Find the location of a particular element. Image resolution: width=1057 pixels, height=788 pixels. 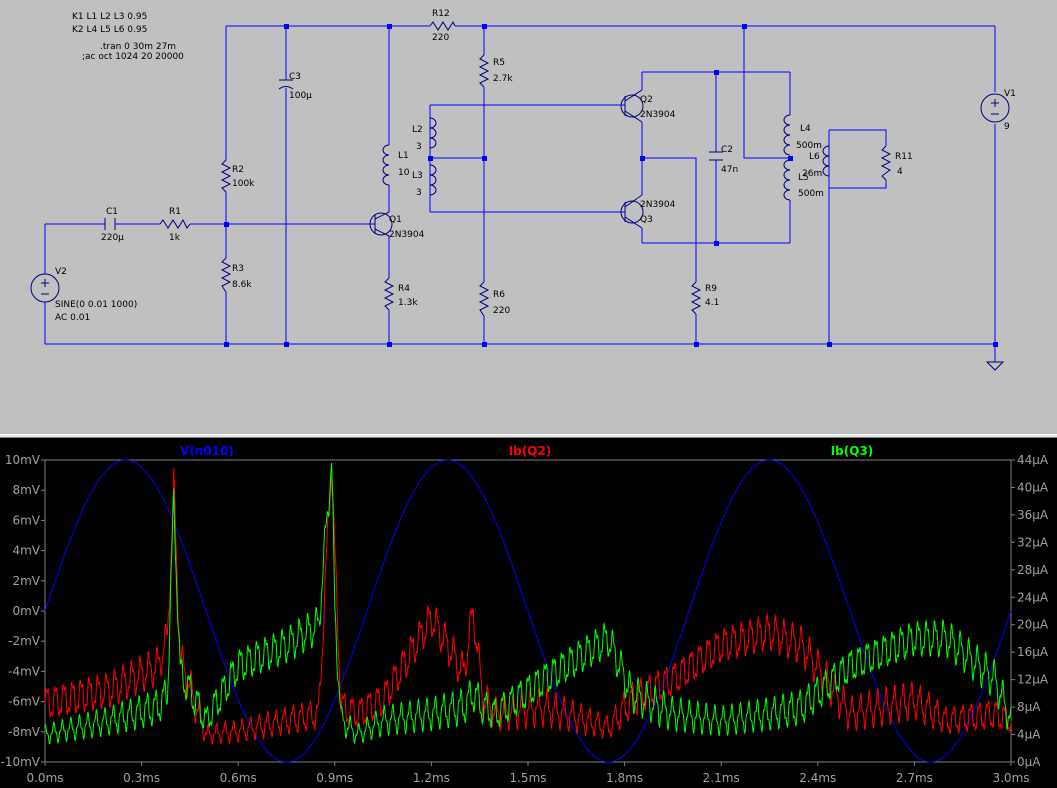

label-r4: R4 is located at coordinates (404, 289).